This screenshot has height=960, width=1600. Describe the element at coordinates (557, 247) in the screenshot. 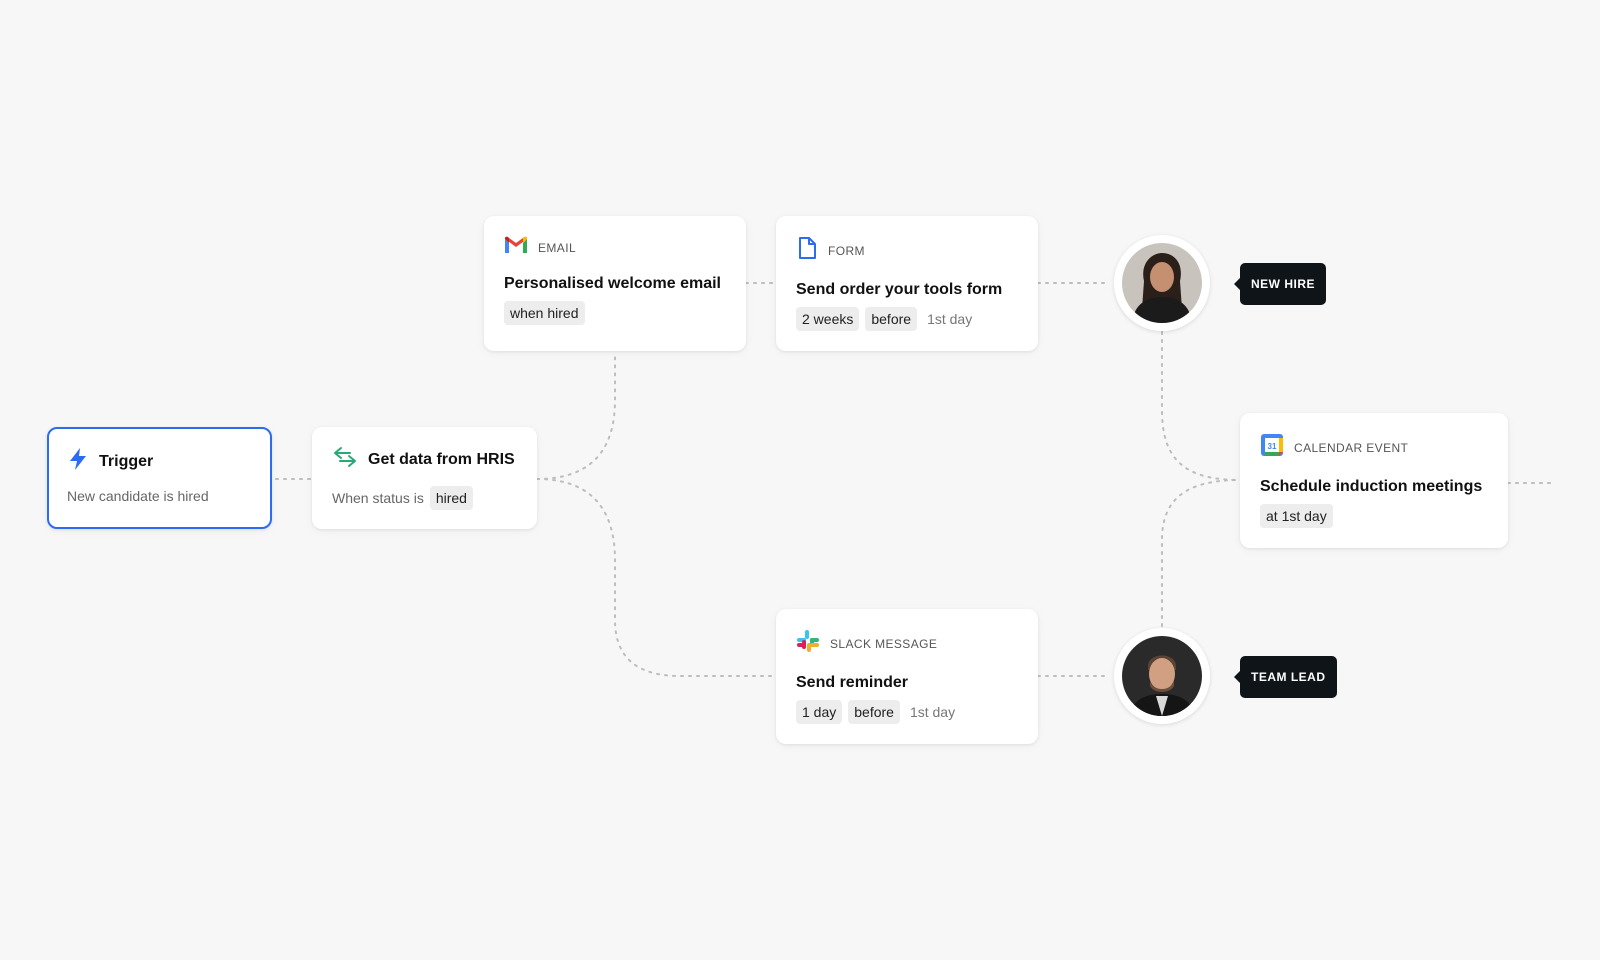

I see `email-kind: EMAIL` at that location.